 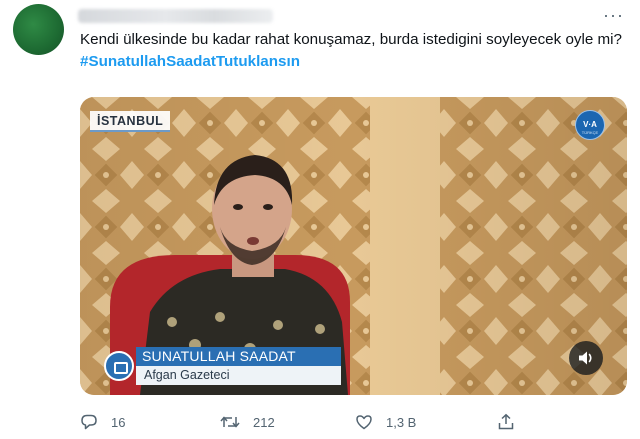 I want to click on sound-toggle-button, so click(x=586, y=358).